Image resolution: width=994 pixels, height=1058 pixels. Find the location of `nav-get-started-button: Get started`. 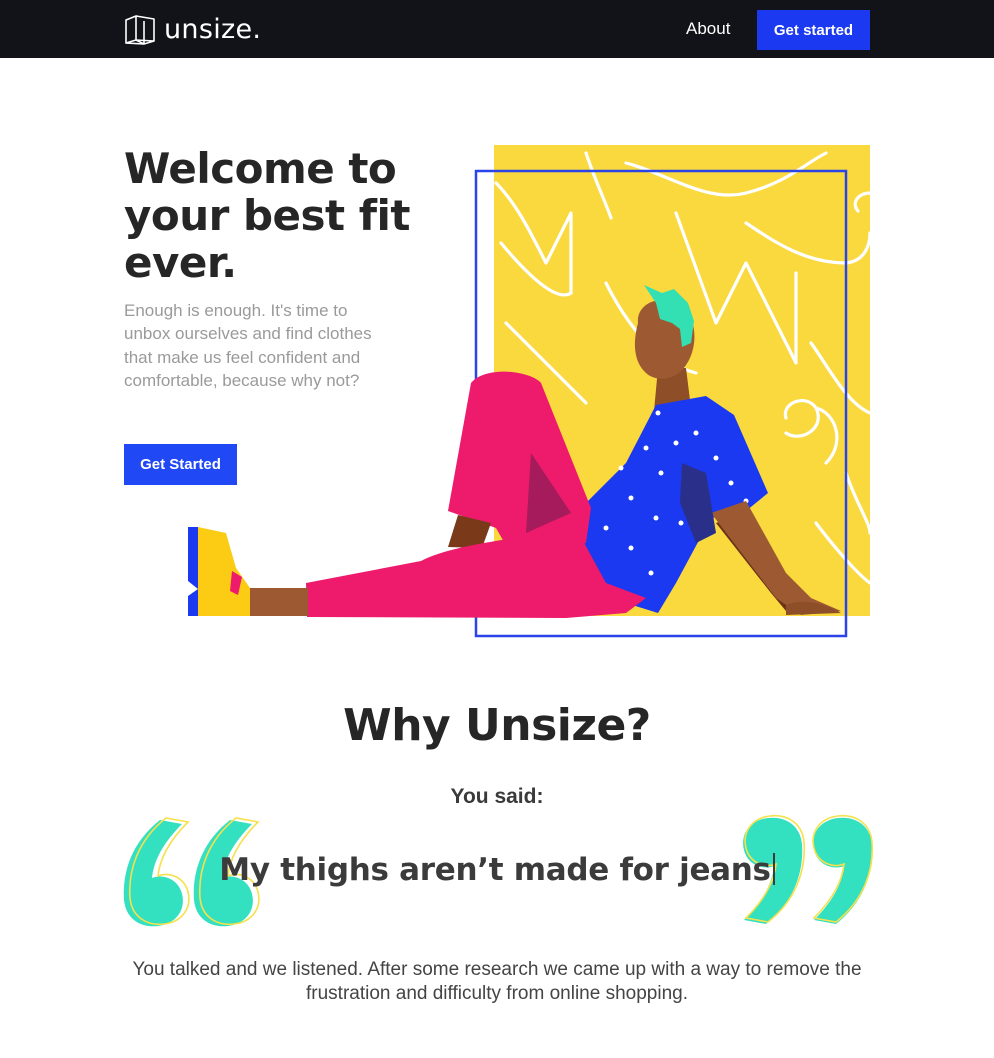

nav-get-started-button: Get started is located at coordinates (813, 30).